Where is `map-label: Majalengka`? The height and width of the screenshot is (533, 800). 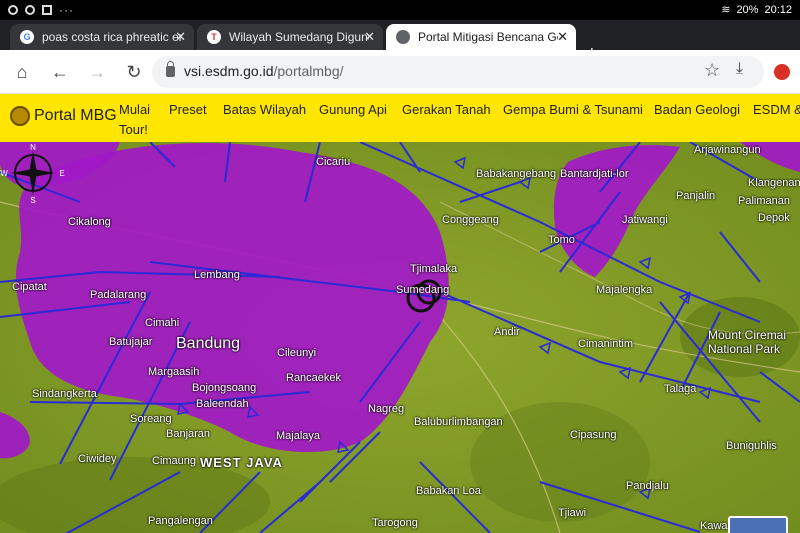
map-label: Majalengka is located at coordinates (624, 290).